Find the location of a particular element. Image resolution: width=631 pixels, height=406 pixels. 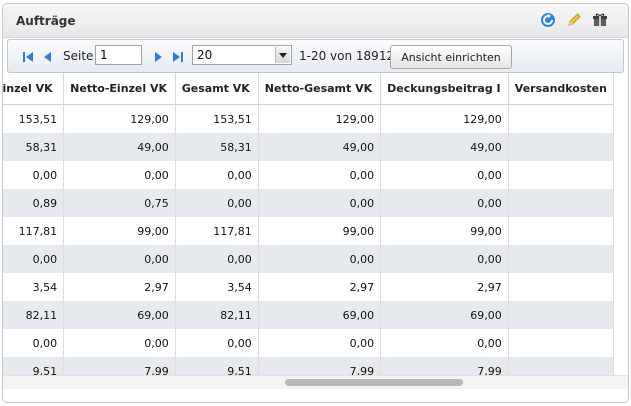

pencil-icon is located at coordinates (574, 20).